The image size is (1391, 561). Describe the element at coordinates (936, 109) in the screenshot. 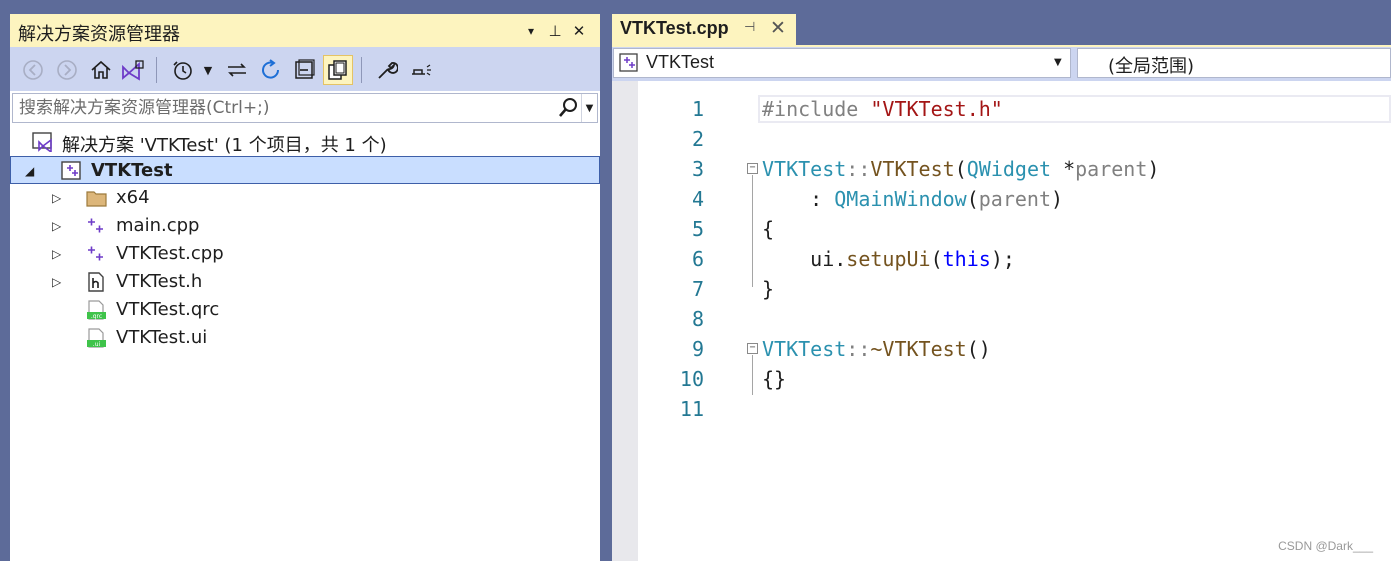

I see `string-literal: "VTKTest.h"` at that location.